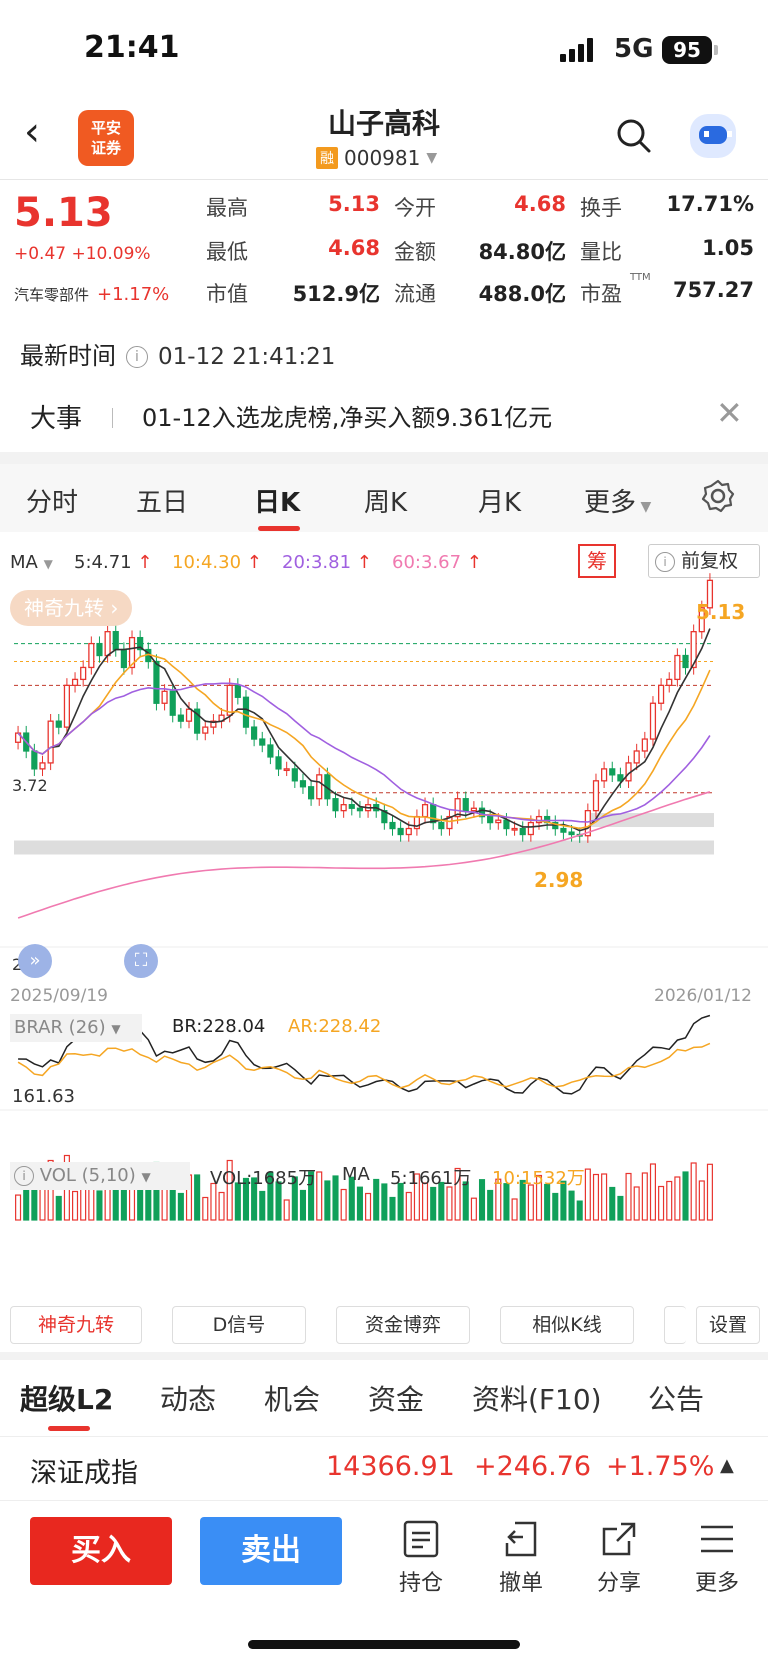 Image resolution: width=768 pixels, height=1663 pixels. Describe the element at coordinates (537, 1398) in the screenshot. I see `tab-f10: 资料(F10)` at that location.